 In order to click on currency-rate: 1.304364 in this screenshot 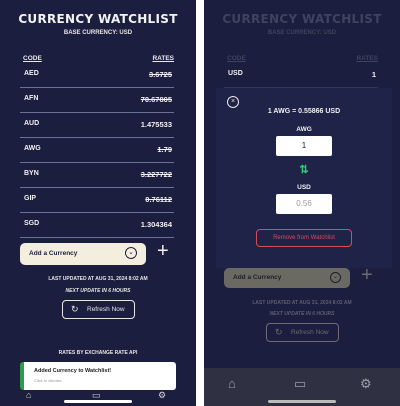, I will do `click(156, 224)`.